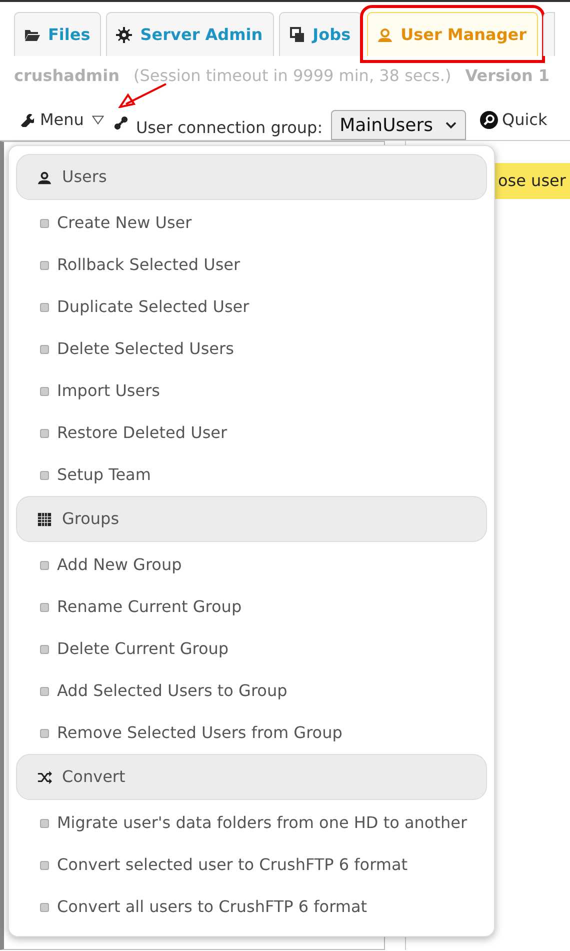 The width and height of the screenshot is (570, 951). Describe the element at coordinates (251, 223) in the screenshot. I see `menu-item: Create New User` at that location.